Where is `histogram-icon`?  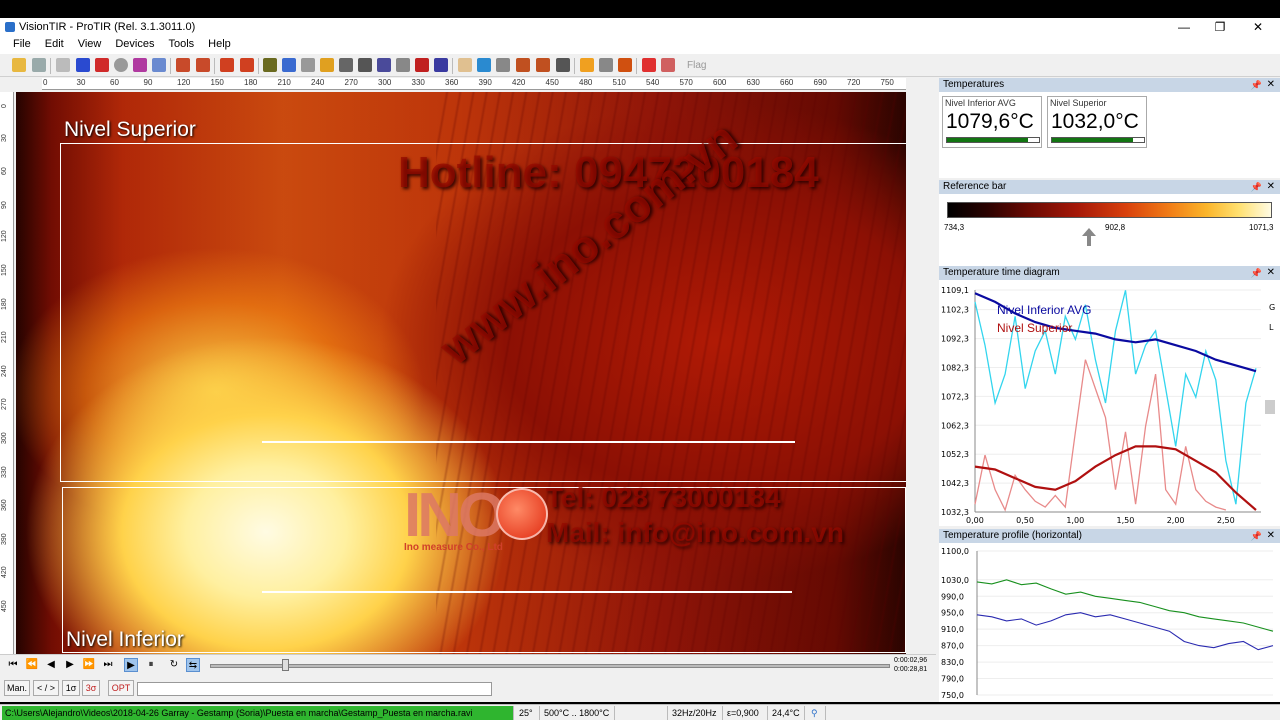
histogram-icon is located at coordinates (289, 65).